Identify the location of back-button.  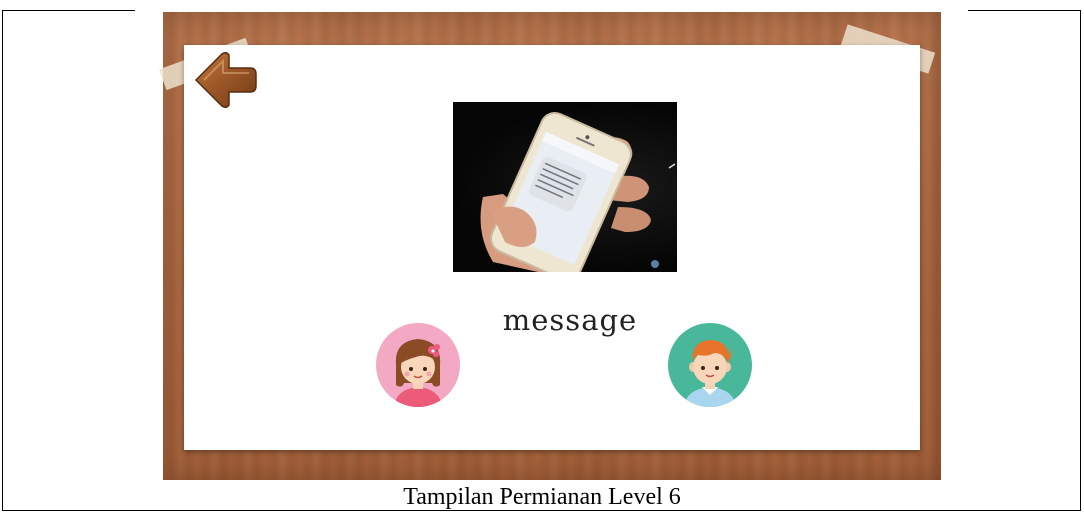
(226, 79).